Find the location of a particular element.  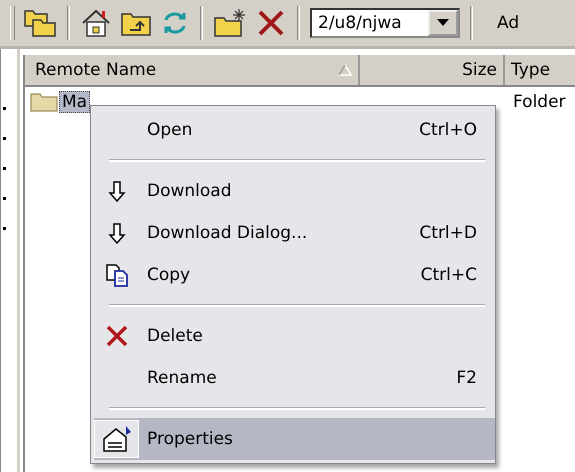

menu-item: Delete is located at coordinates (294, 336).